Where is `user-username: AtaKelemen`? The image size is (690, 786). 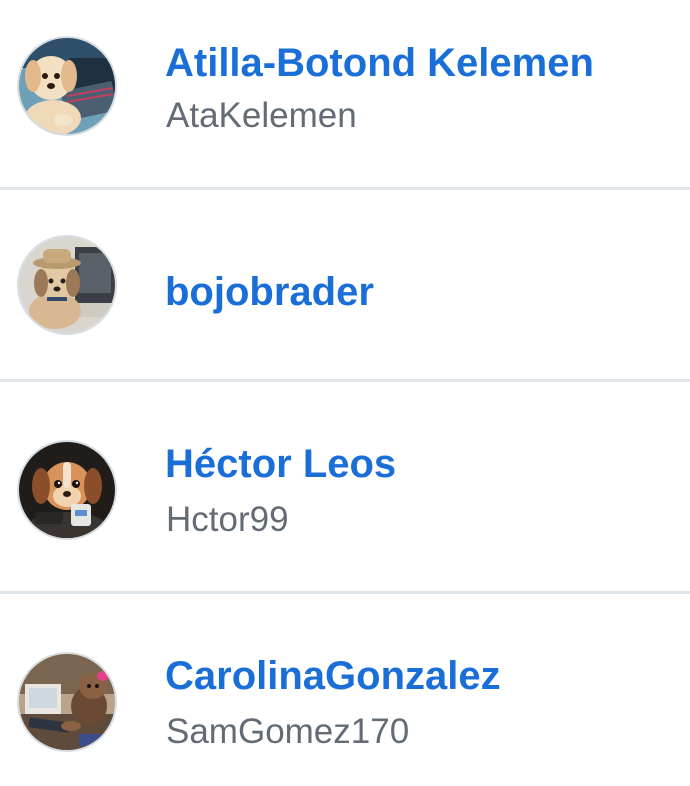
user-username: AtaKelemen is located at coordinates (261, 115).